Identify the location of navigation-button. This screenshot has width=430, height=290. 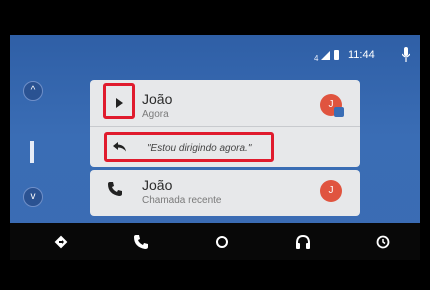
(61, 242).